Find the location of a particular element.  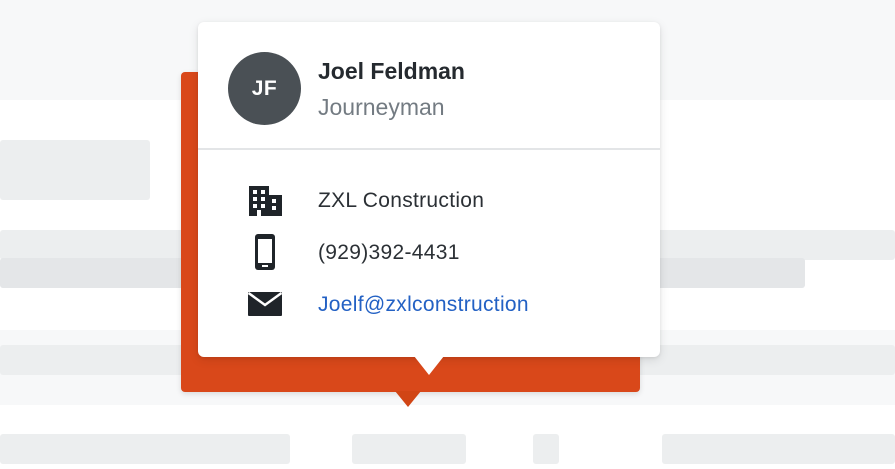

avatar-initials: JF is located at coordinates (264, 88).